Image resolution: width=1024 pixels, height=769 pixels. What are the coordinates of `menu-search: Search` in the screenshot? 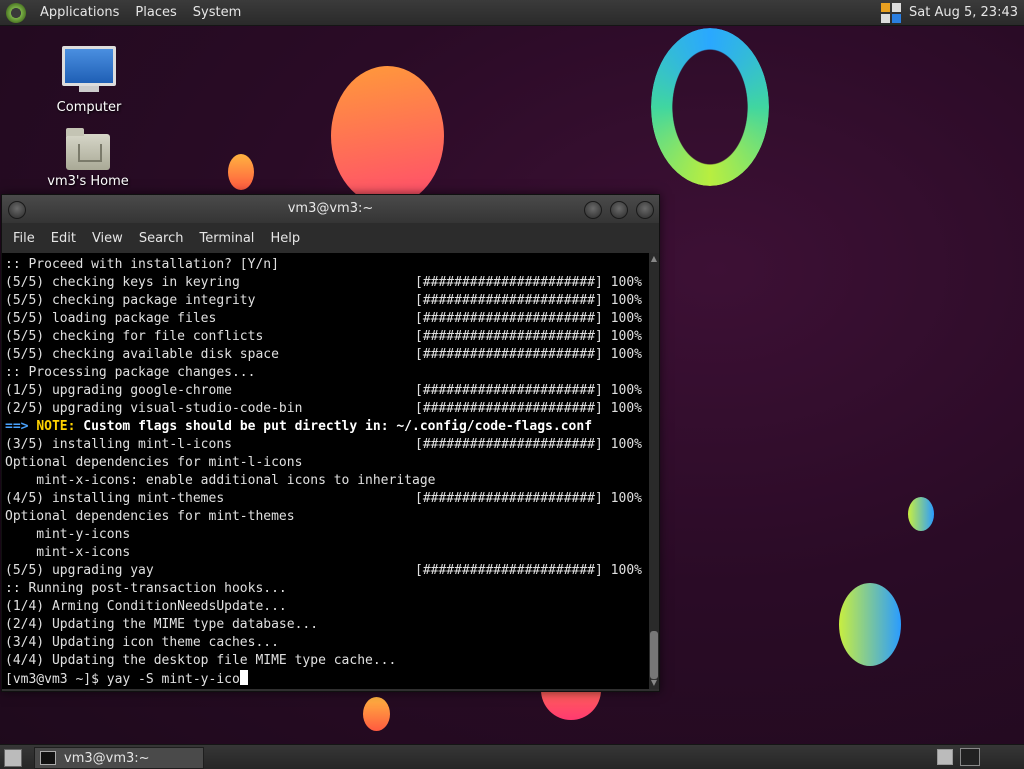 It's located at (161, 238).